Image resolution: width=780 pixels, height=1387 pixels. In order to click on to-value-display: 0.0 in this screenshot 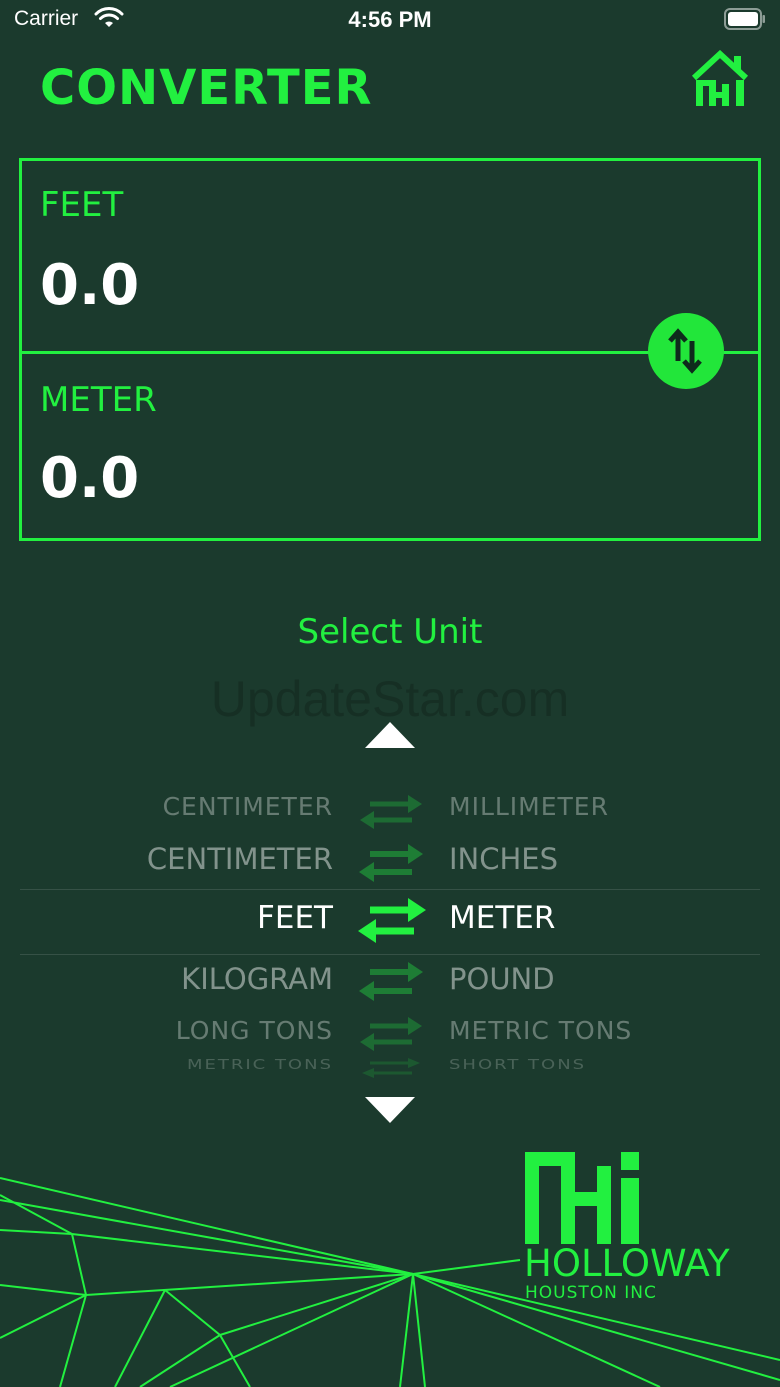, I will do `click(90, 478)`.